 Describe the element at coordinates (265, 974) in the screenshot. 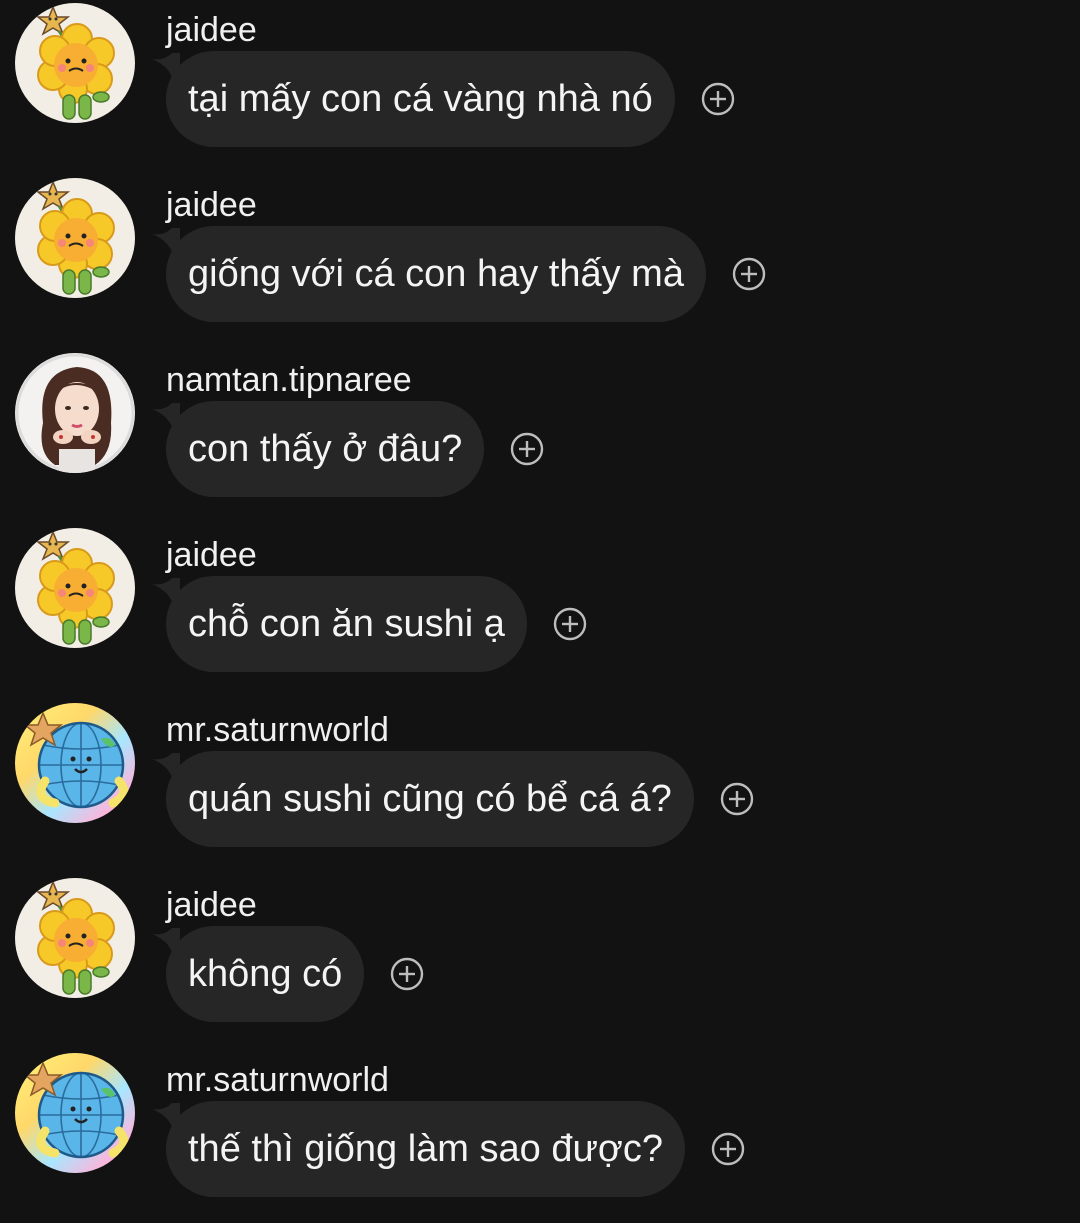

I see `message-text: không có` at that location.